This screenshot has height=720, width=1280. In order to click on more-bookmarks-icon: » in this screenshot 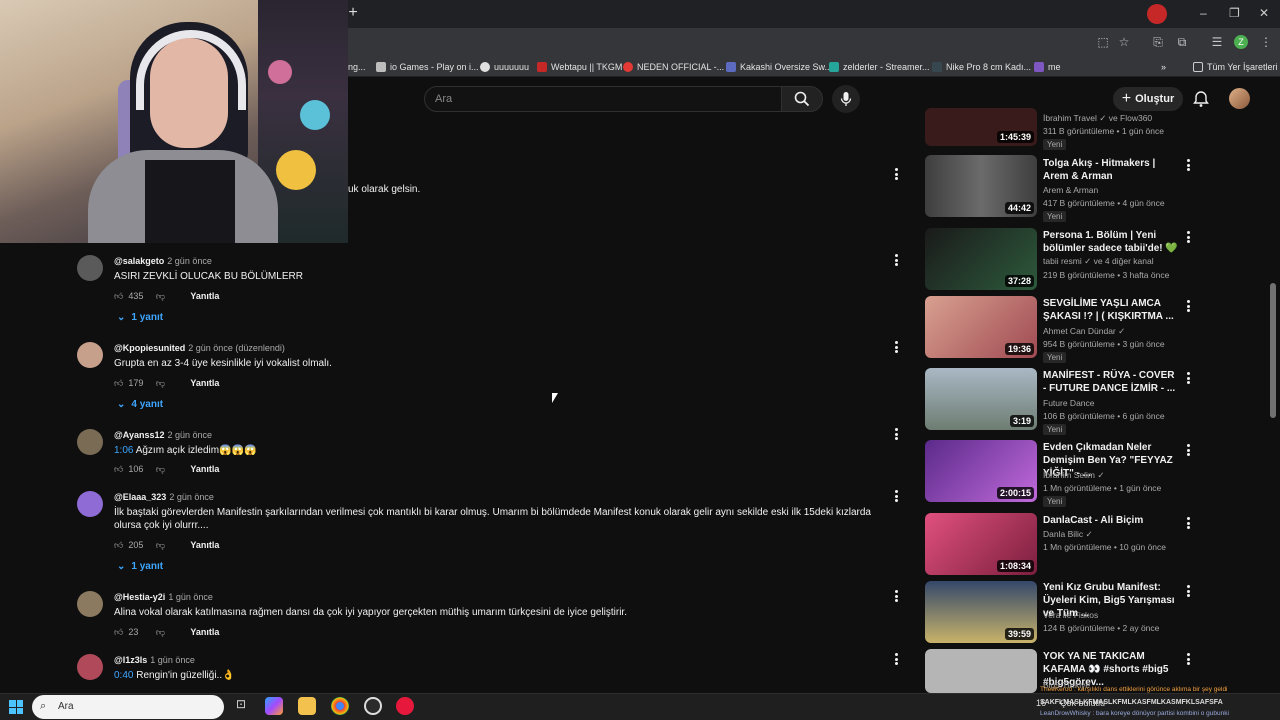, I will do `click(1163, 67)`.